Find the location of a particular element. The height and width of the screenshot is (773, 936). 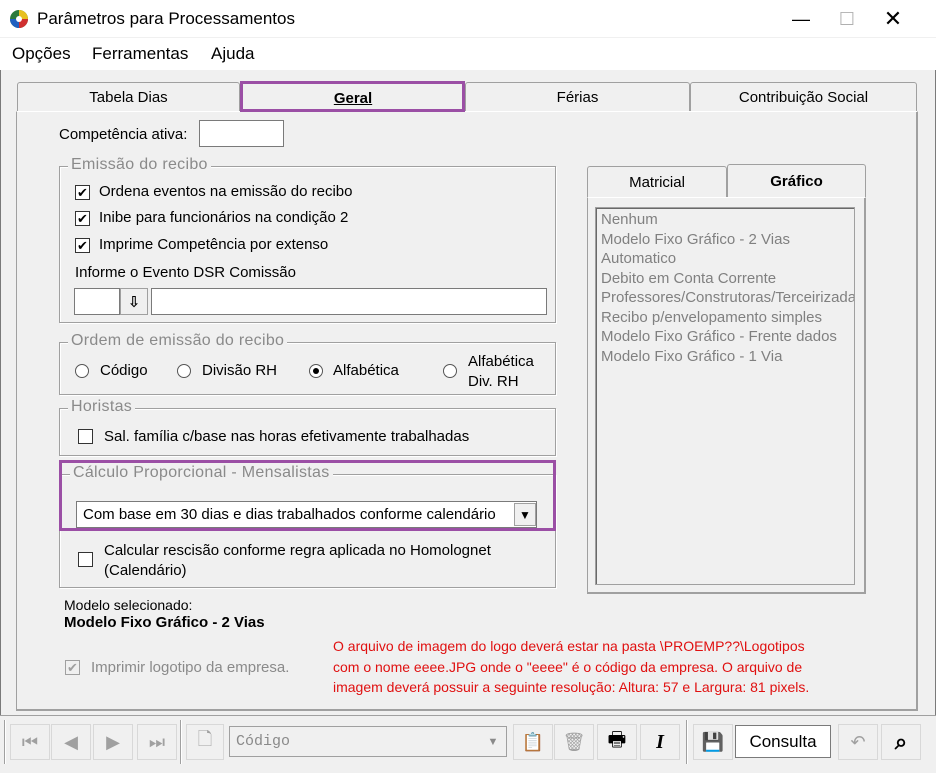

search-field-value: Código is located at coordinates (263, 741).